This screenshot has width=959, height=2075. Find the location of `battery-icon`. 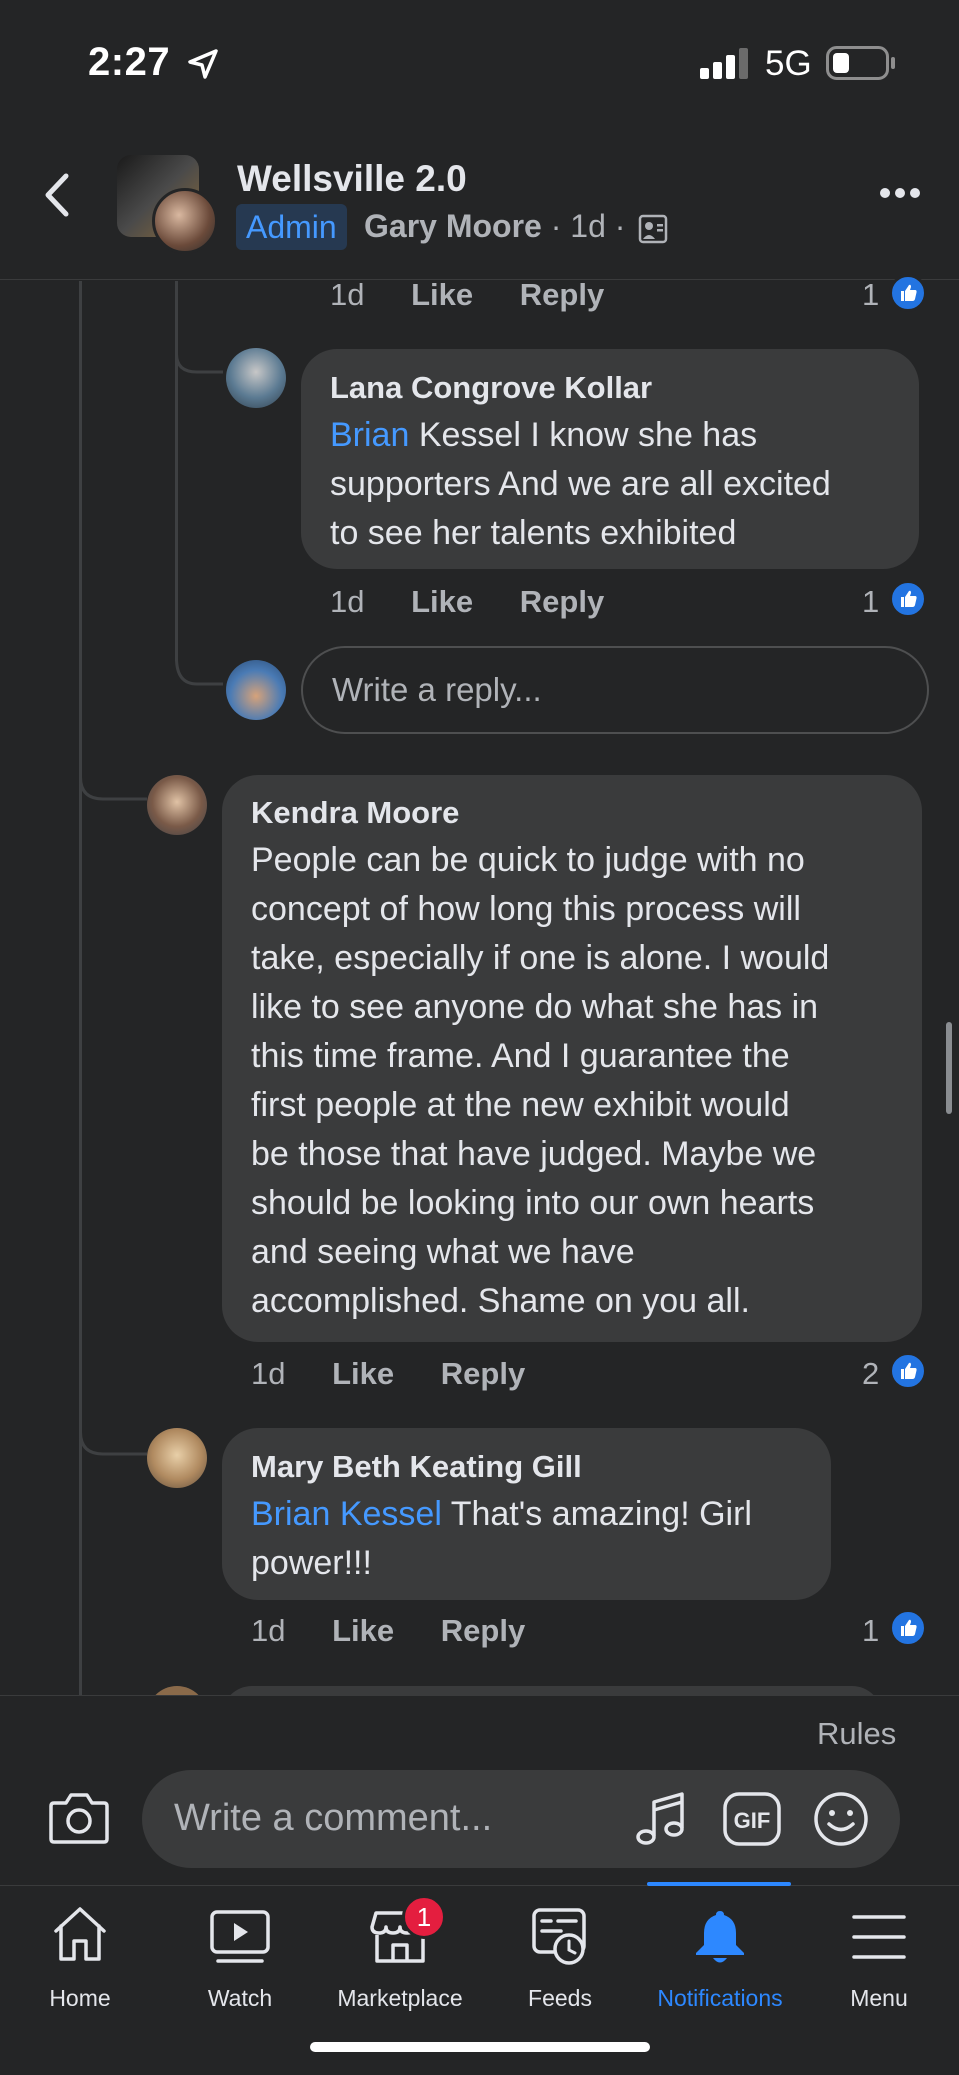

battery-icon is located at coordinates (860, 63).